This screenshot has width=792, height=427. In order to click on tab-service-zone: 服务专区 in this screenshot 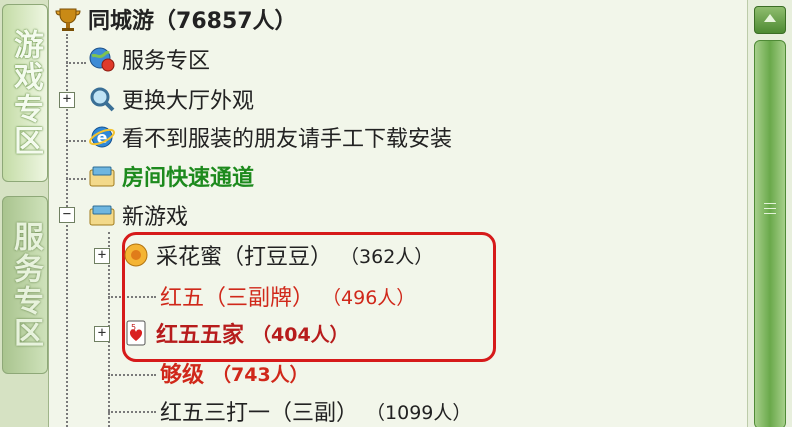, I will do `click(25, 285)`.